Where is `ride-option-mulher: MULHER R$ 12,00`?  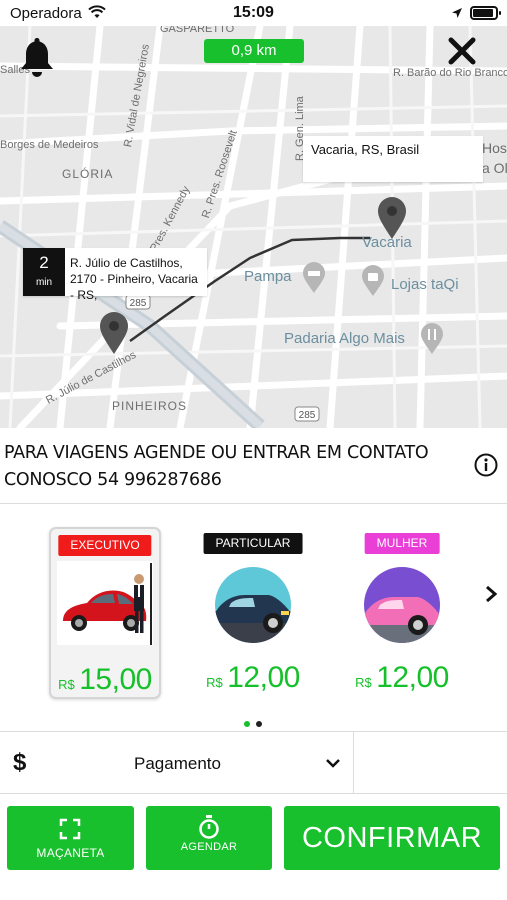
ride-option-mulher: MULHER R$ 12,00 is located at coordinates (402, 613).